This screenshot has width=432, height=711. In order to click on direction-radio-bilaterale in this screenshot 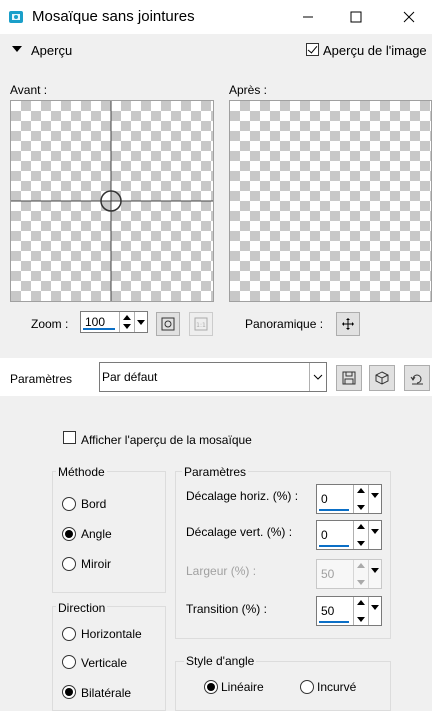, I will do `click(69, 692)`.